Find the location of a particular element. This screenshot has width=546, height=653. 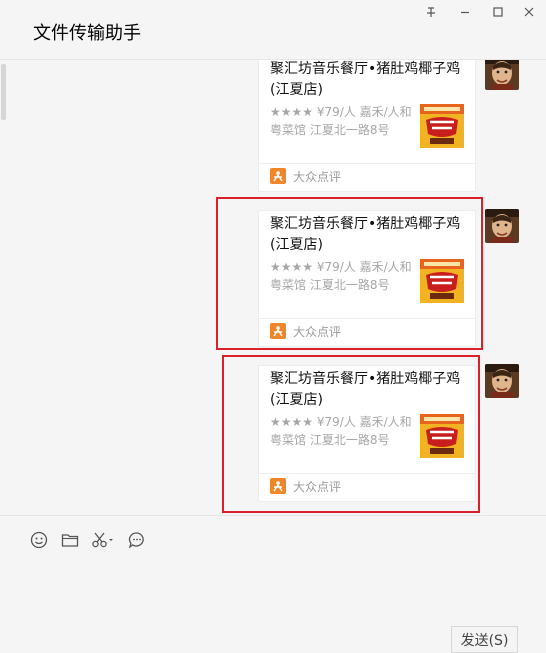

scrollbar-thumb is located at coordinates (3, 92).